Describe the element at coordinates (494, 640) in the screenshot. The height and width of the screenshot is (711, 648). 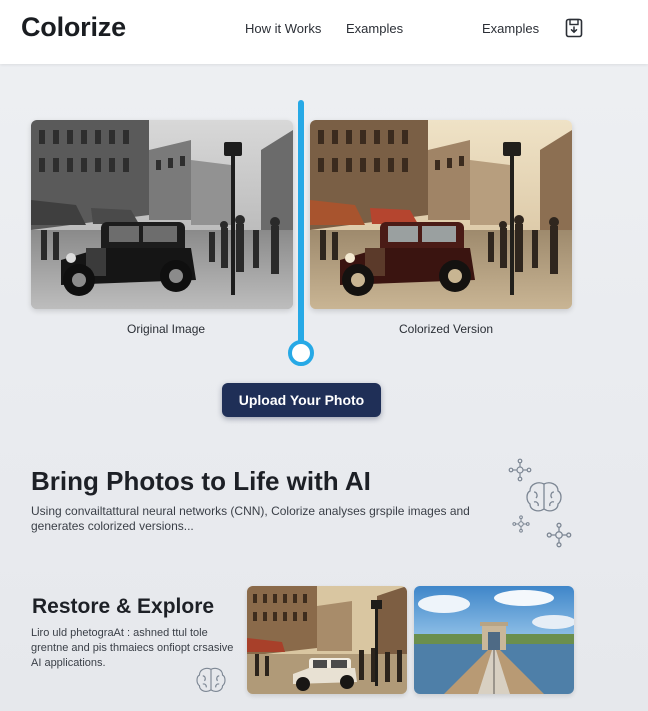
I see `example-thumbnail-bridge` at that location.